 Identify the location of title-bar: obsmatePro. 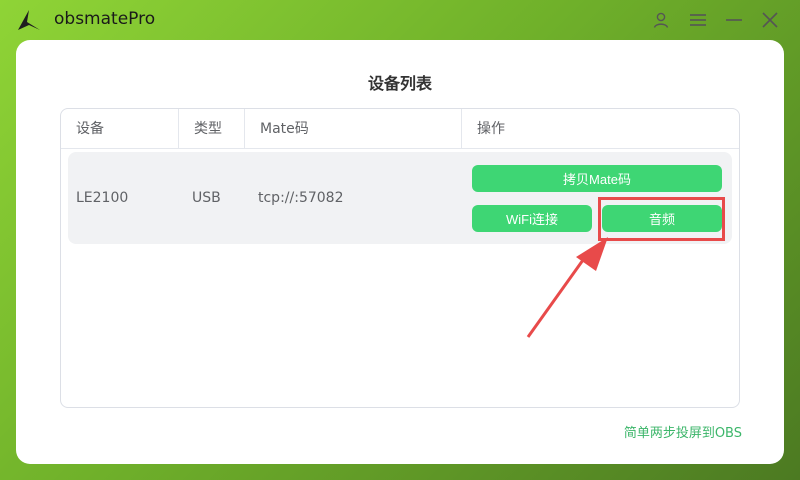
(400, 20).